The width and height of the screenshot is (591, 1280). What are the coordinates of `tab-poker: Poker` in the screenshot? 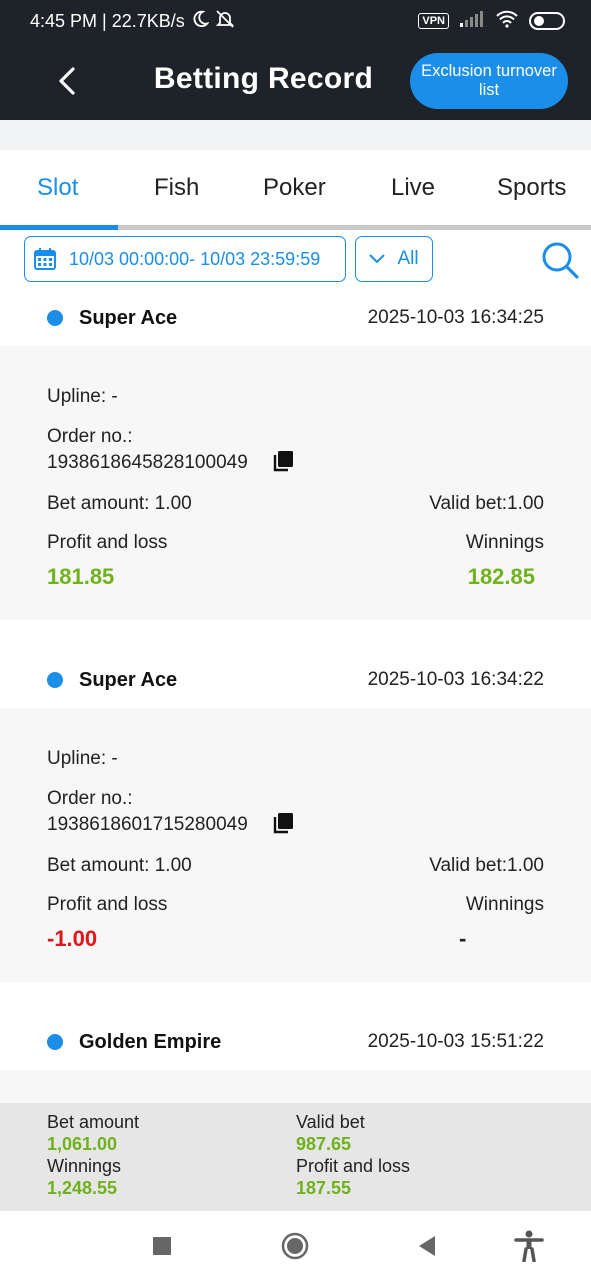 It's located at (294, 188).